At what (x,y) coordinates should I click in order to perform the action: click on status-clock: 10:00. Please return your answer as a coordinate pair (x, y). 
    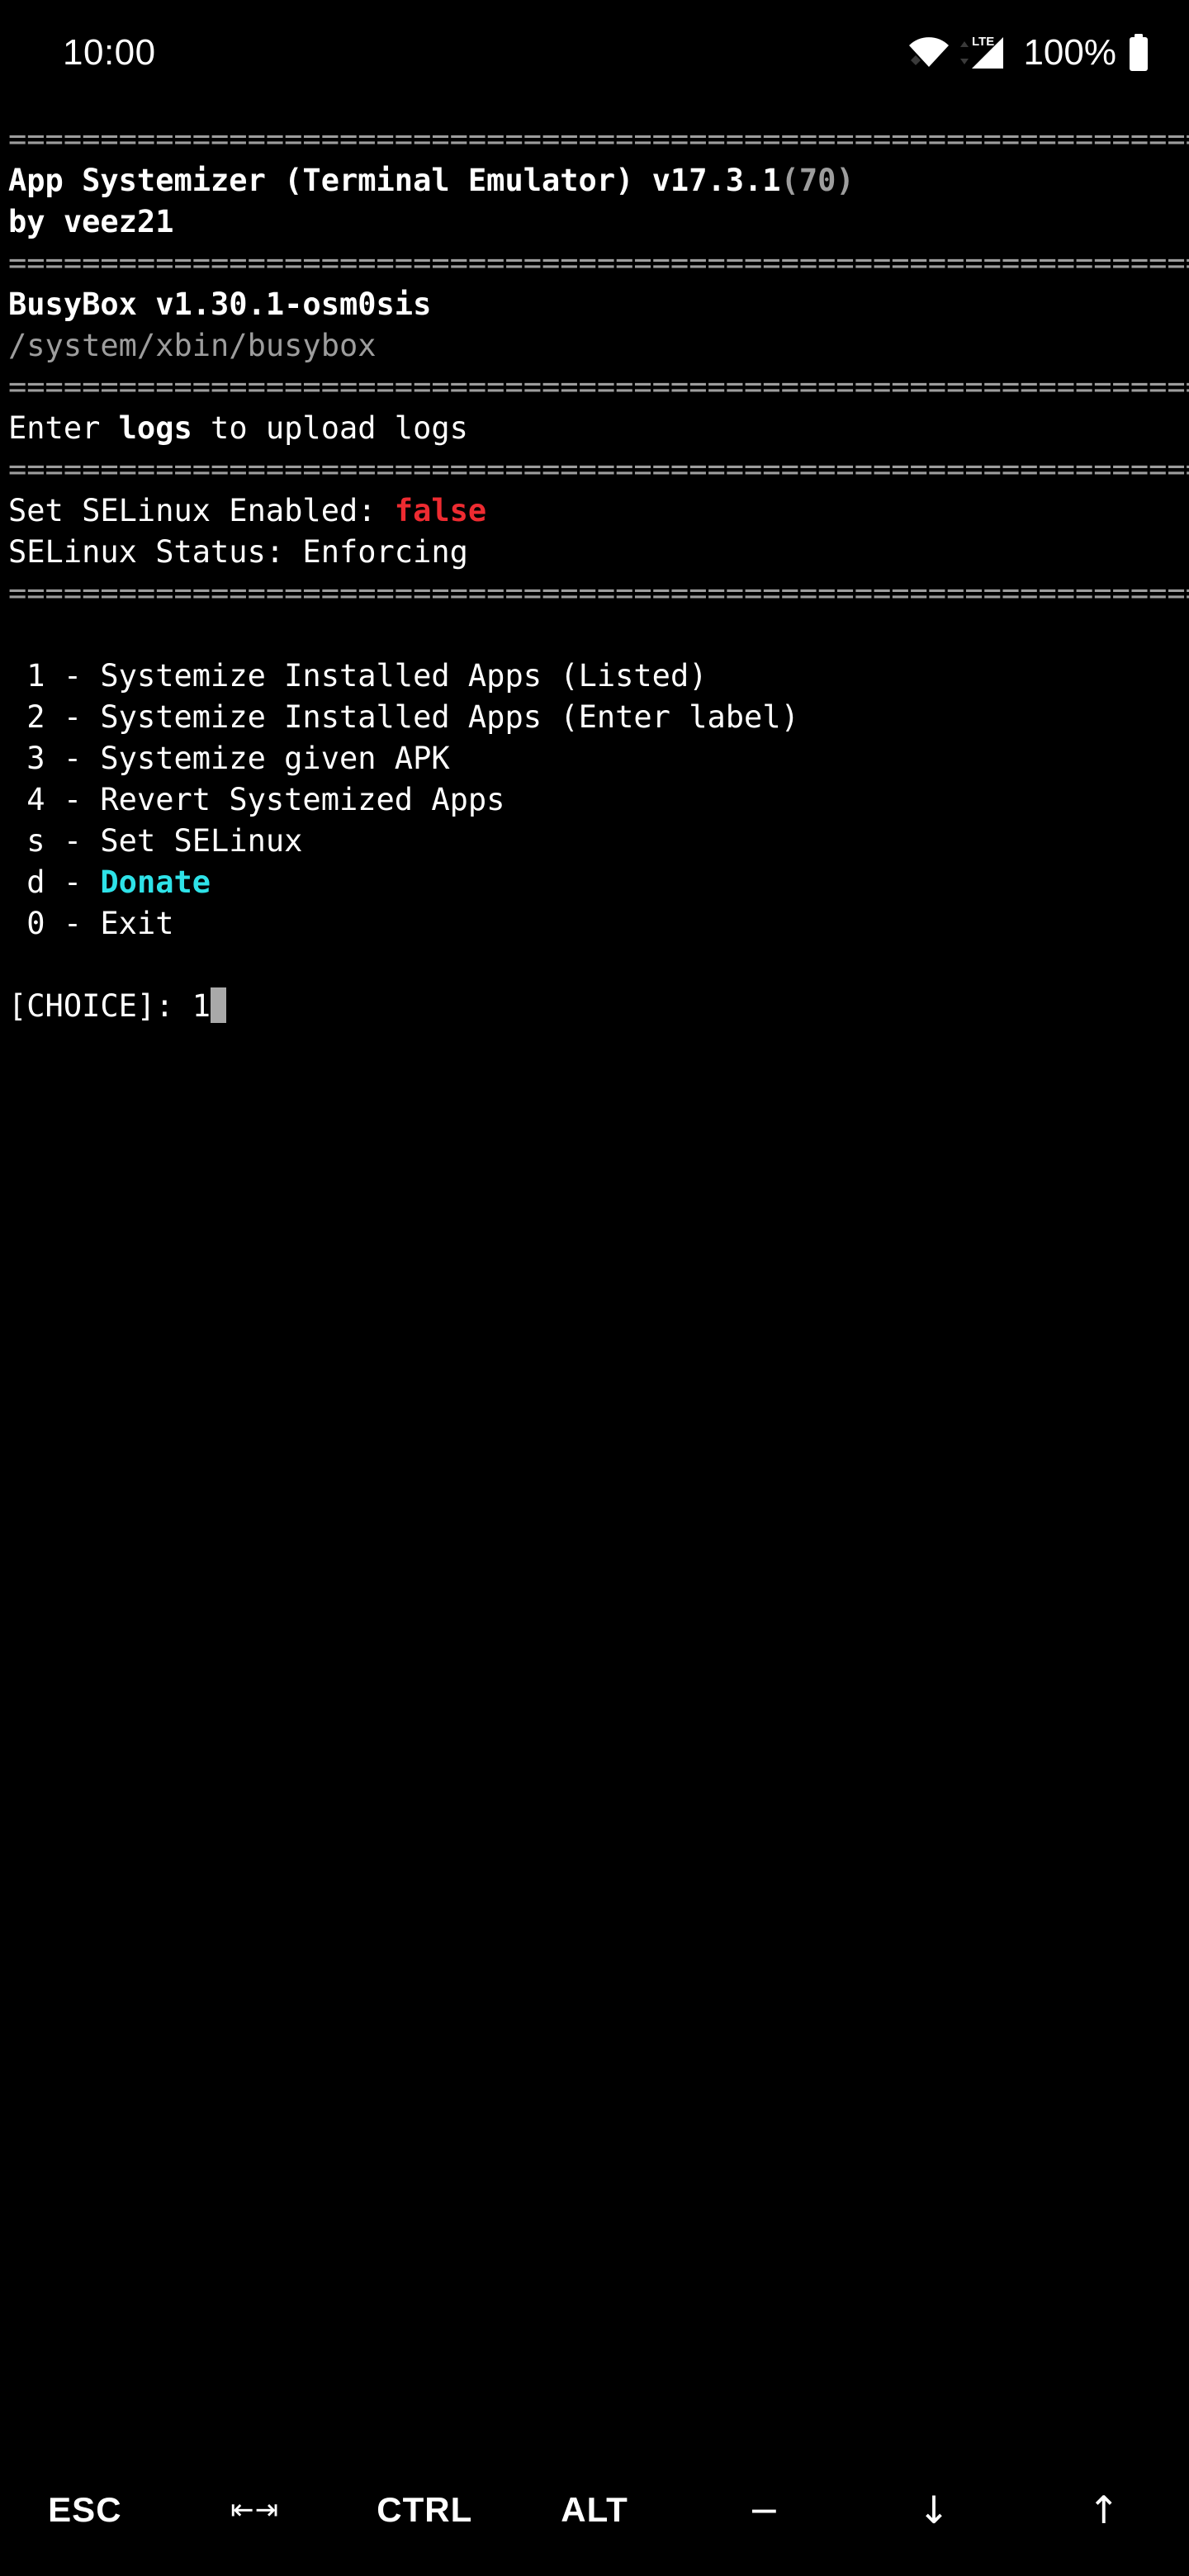
    Looking at the image, I should click on (109, 52).